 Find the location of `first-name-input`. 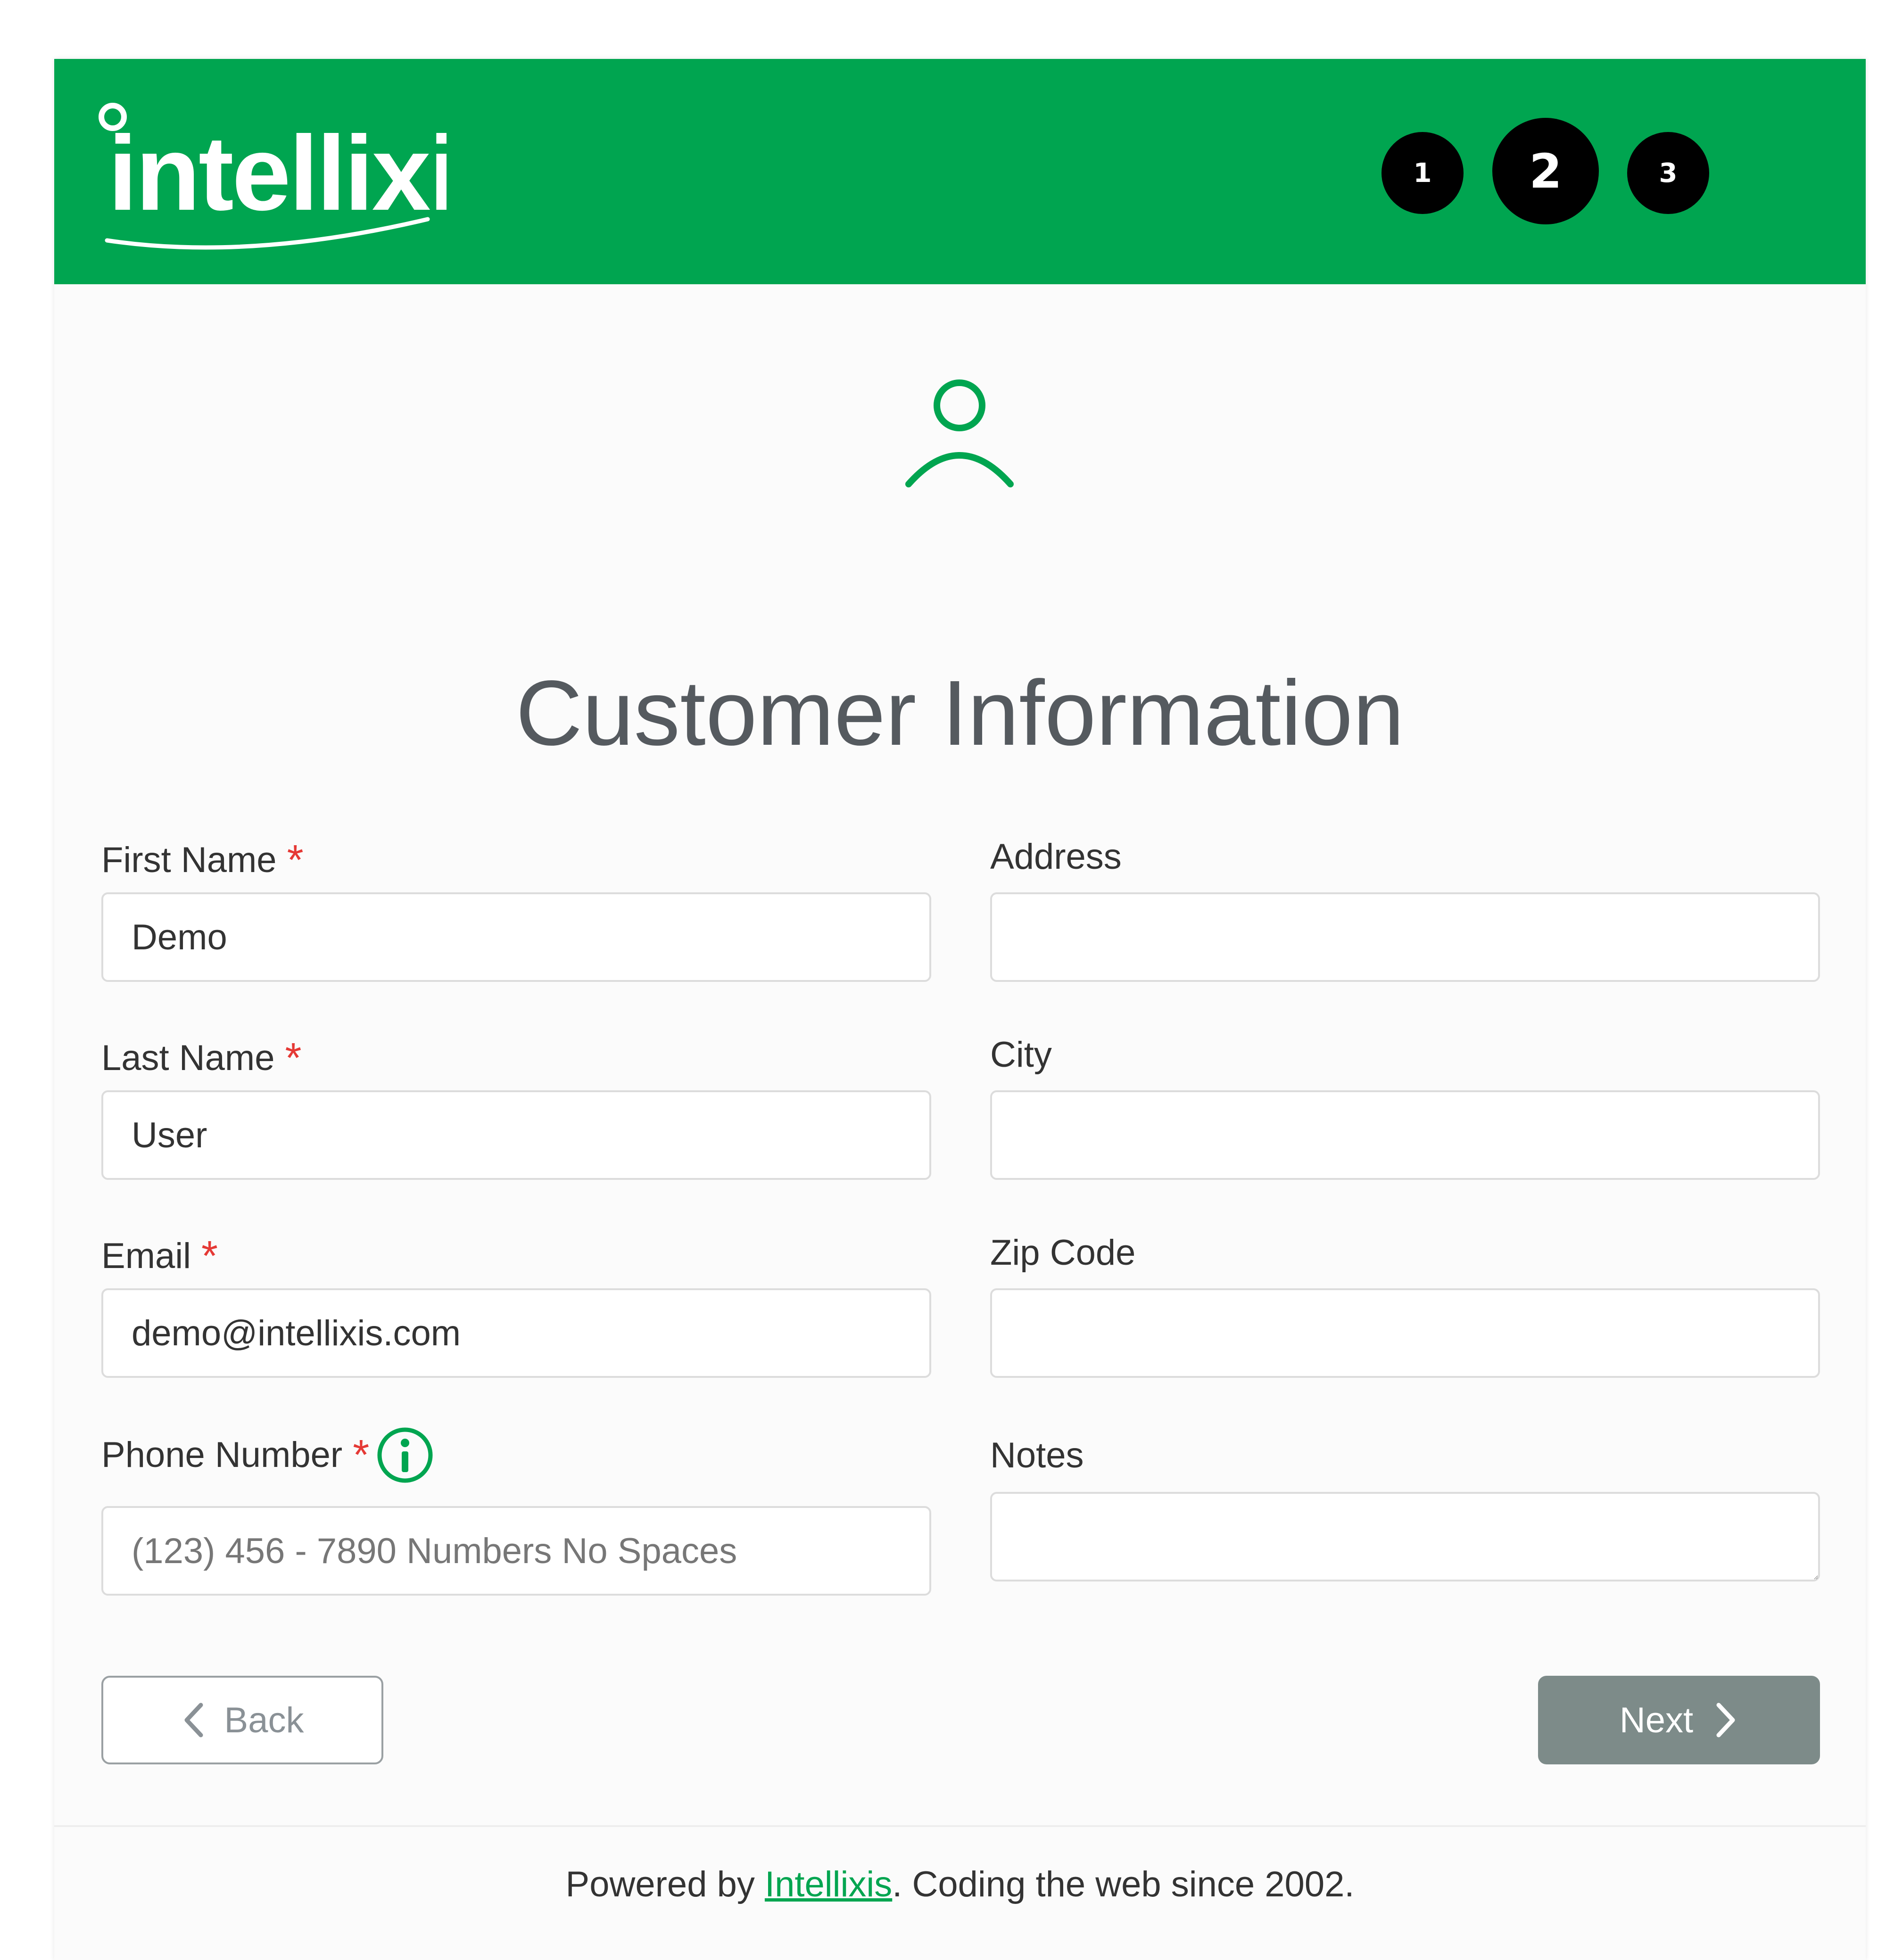

first-name-input is located at coordinates (516, 937).